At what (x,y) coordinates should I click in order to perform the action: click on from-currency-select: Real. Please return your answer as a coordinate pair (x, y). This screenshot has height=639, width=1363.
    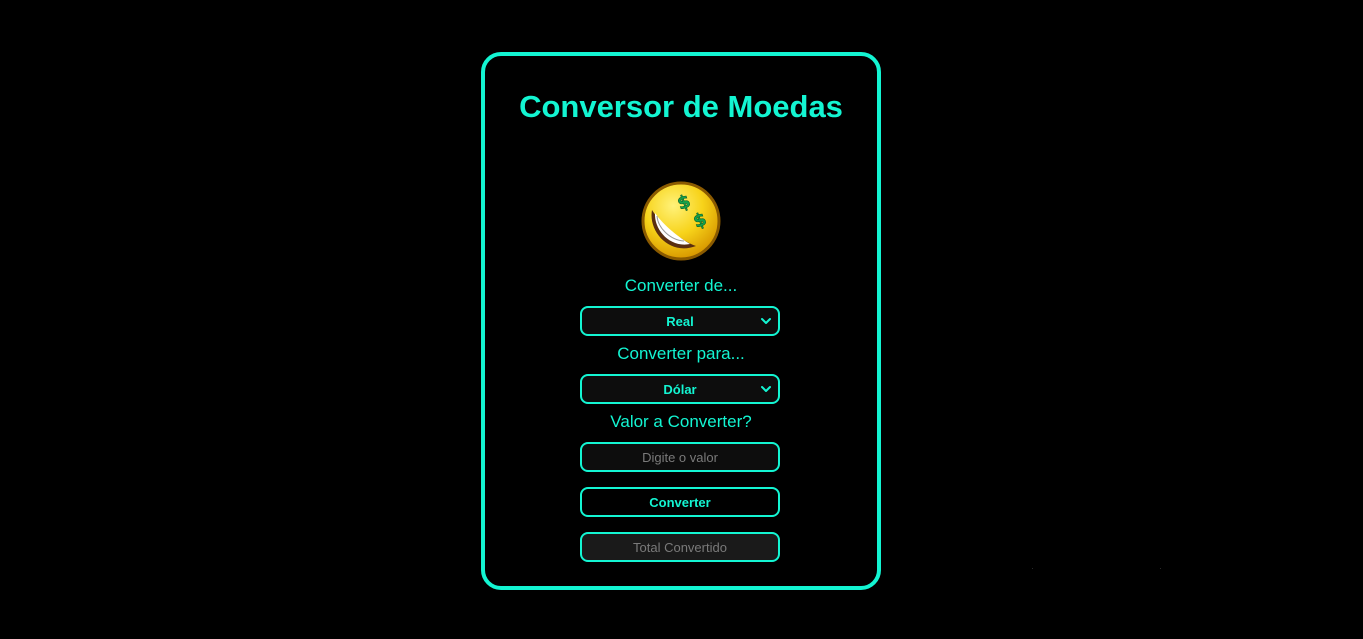
    Looking at the image, I should click on (680, 321).